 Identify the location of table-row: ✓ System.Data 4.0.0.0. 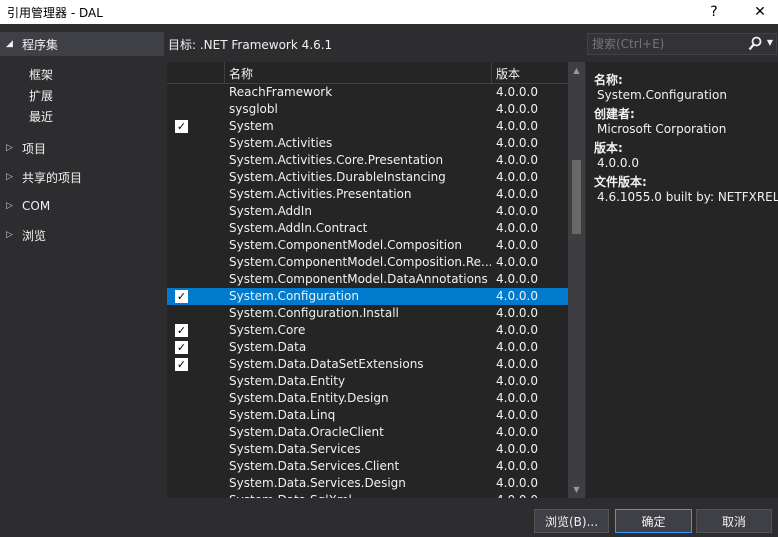
(367, 347).